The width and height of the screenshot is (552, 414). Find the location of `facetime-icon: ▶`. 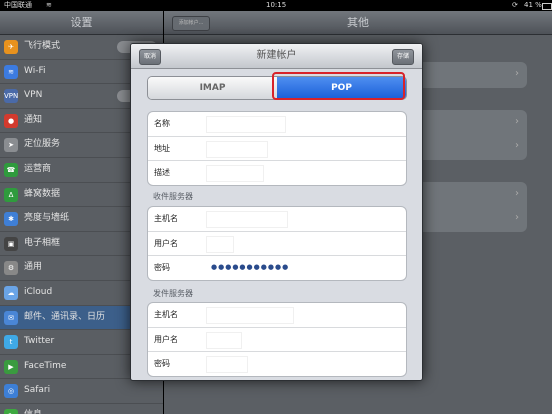

facetime-icon: ▶ is located at coordinates (11, 366).